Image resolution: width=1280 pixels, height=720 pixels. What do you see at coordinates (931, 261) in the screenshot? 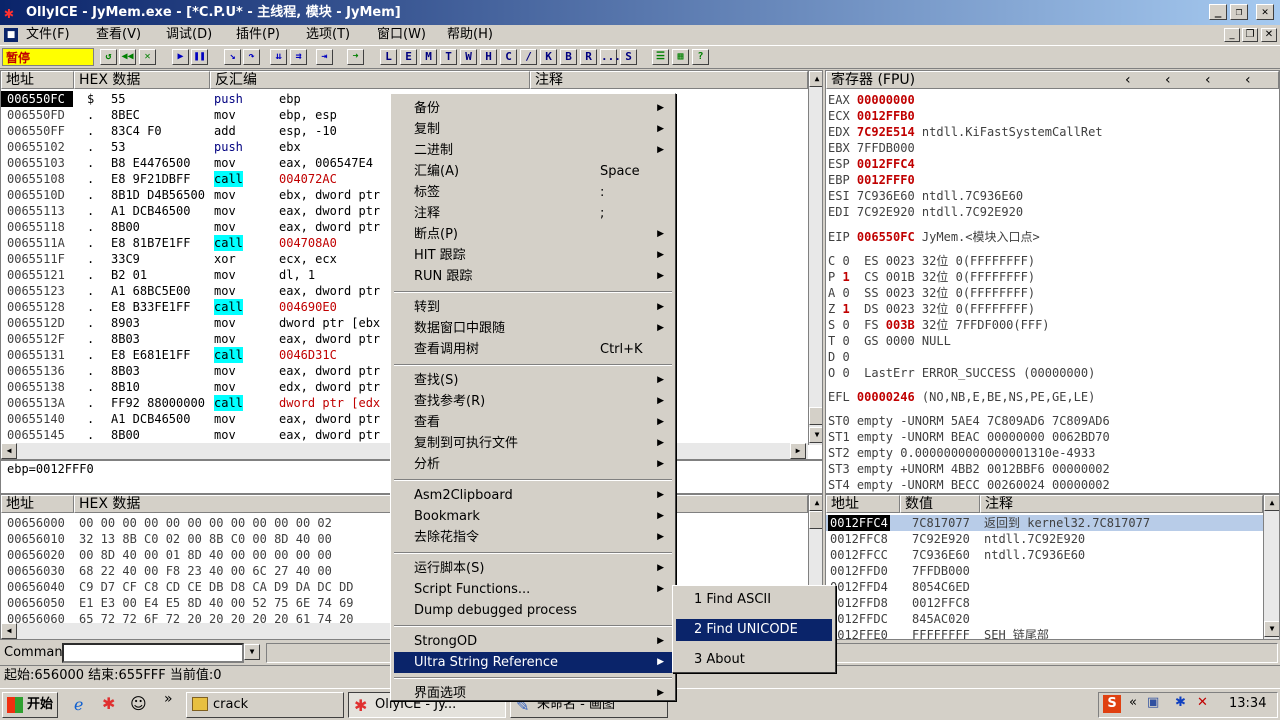
I see `register-line: C 0 ES 0023 32位 0(FFFFFFFF)` at bounding box center [931, 261].